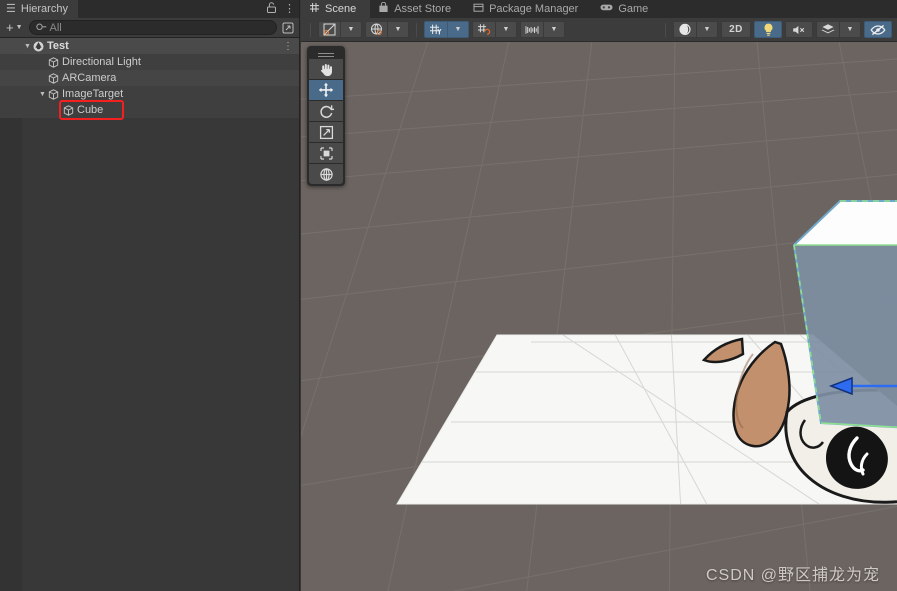  I want to click on create-gameobject-button: + ▼, so click(14, 27).